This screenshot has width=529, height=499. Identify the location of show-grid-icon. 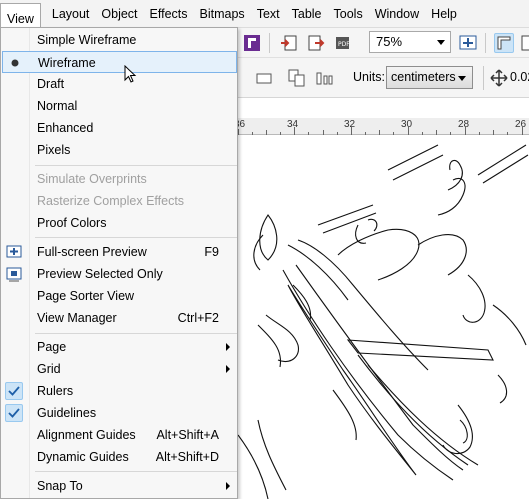
(525, 43).